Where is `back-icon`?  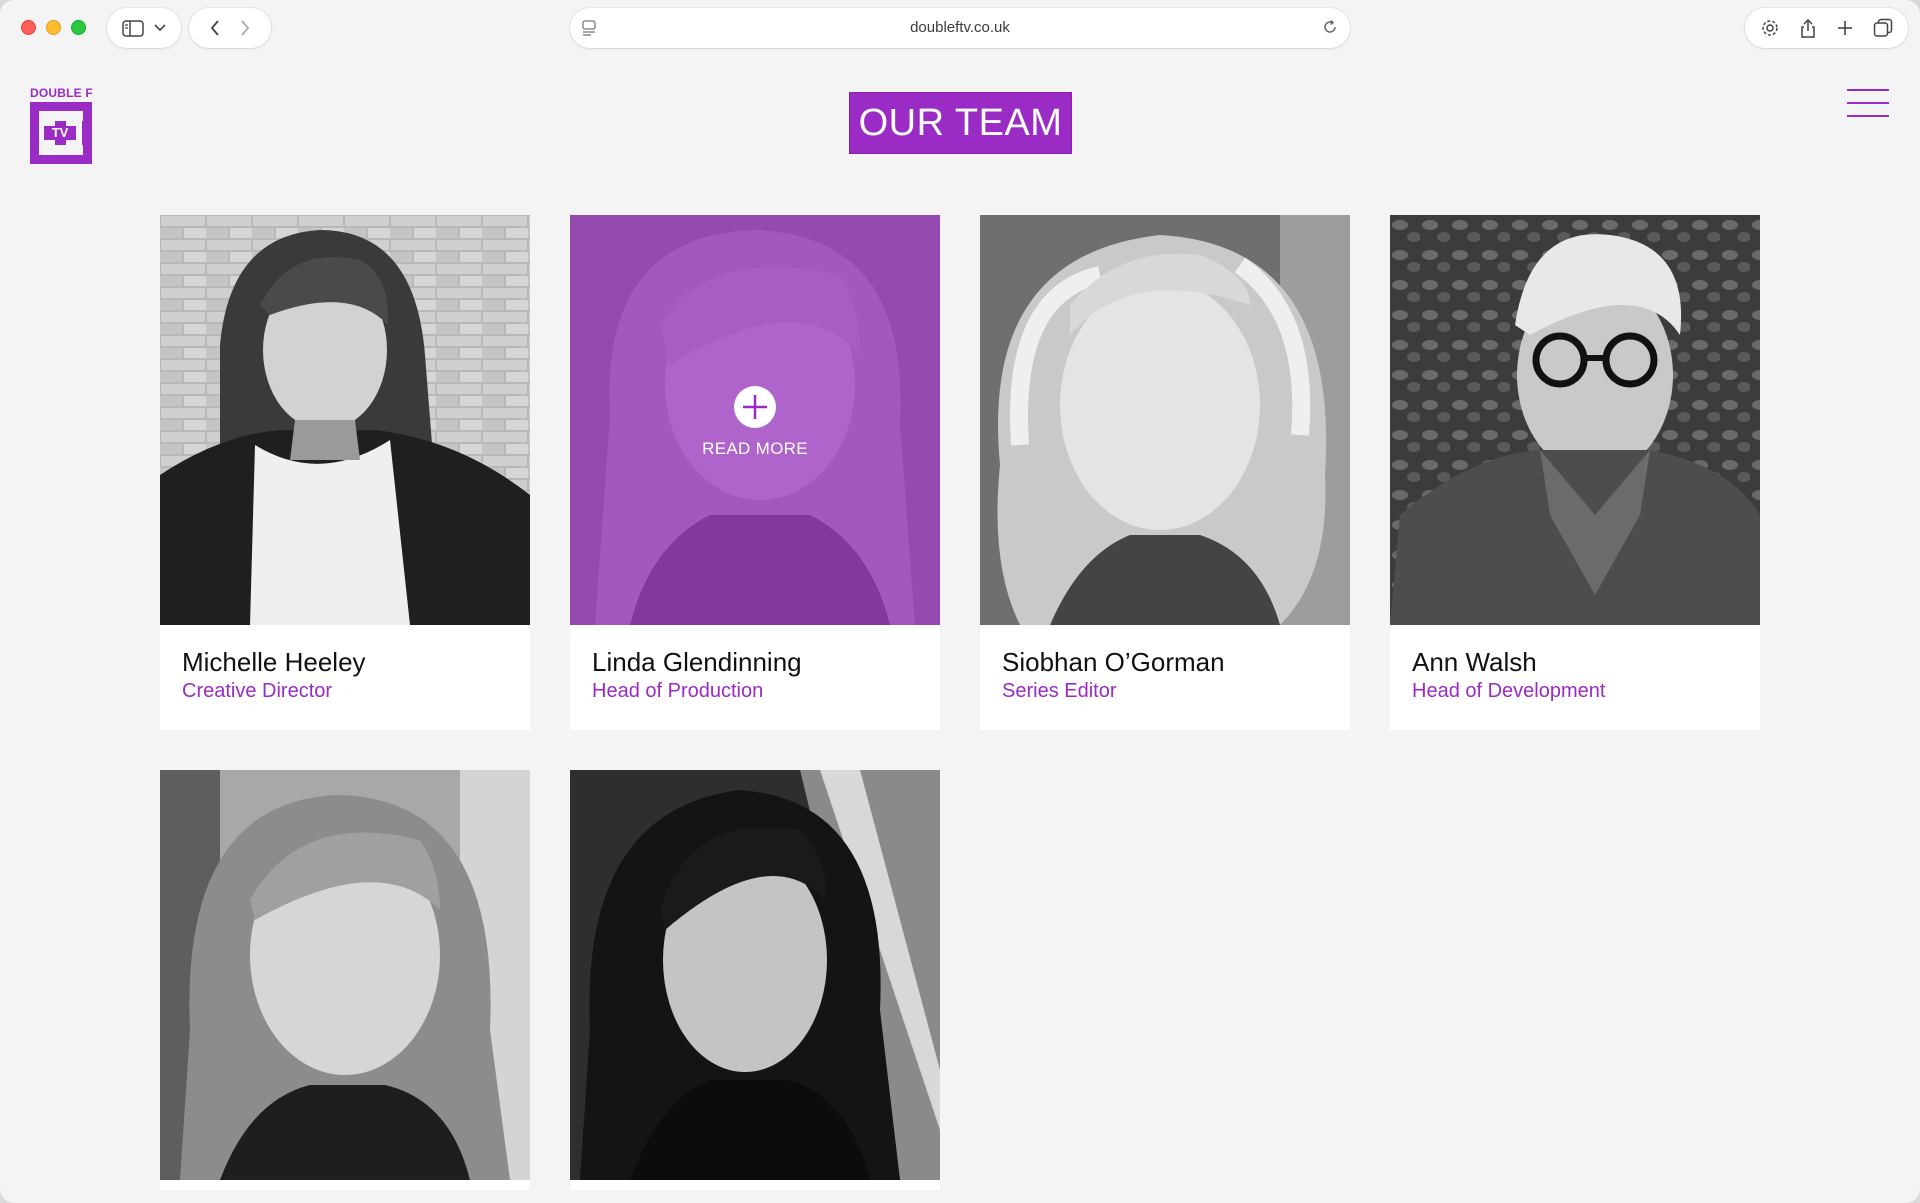
back-icon is located at coordinates (215, 28).